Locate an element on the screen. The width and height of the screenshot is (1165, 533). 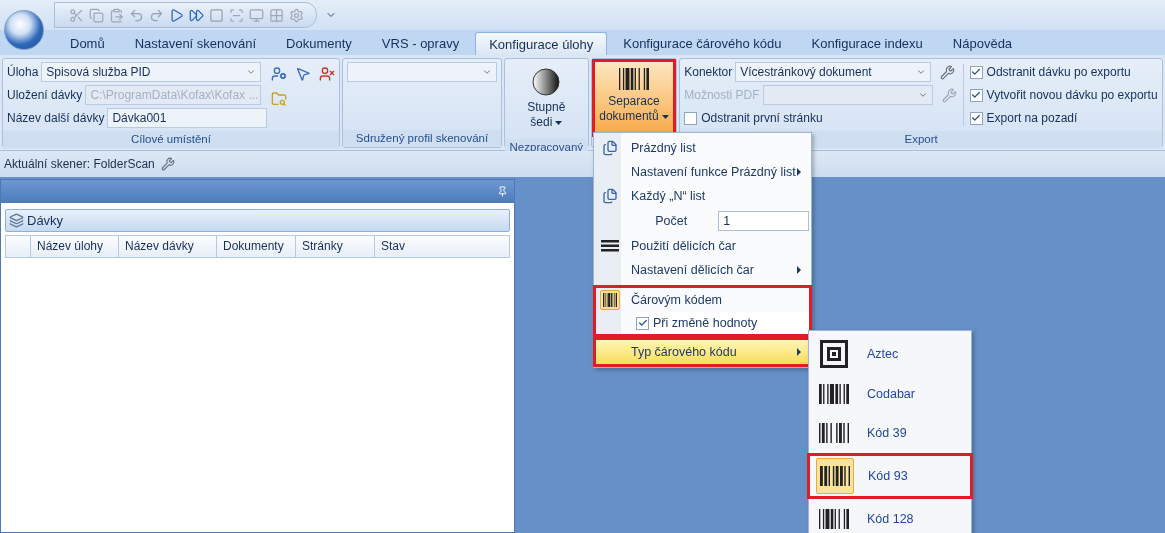
field-label: Název další dávky is located at coordinates (56, 118).